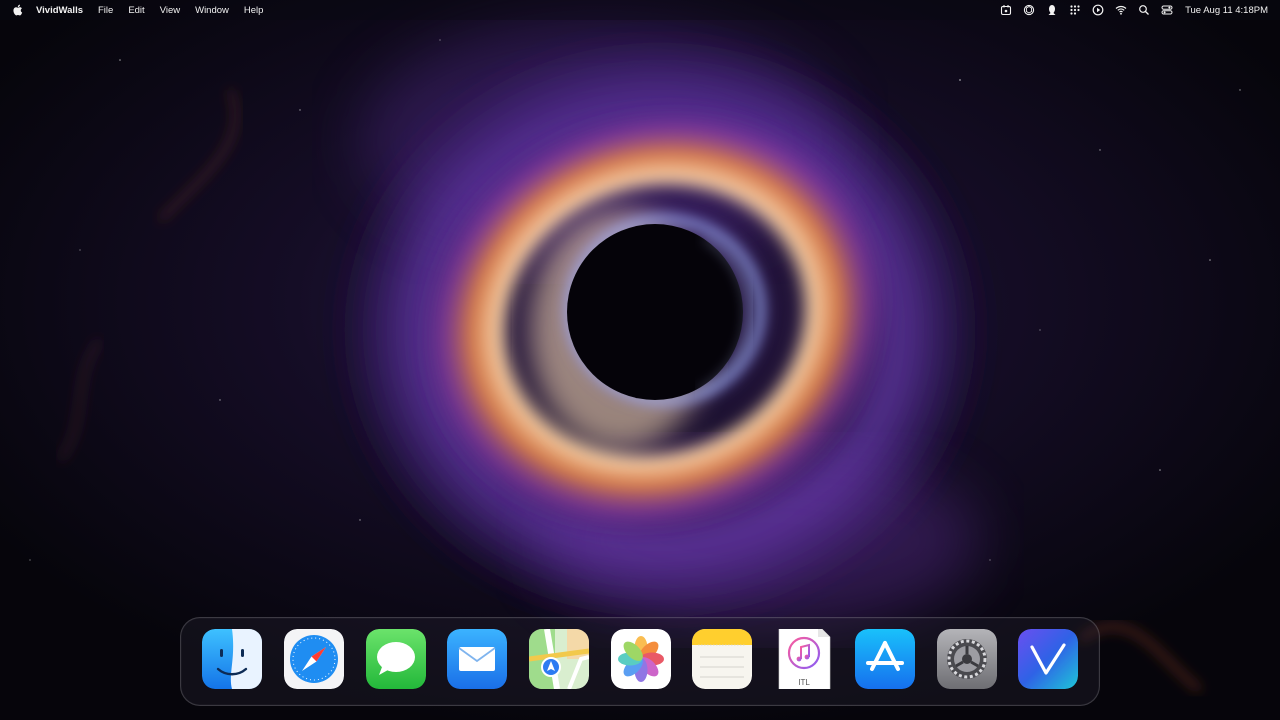  I want to click on menu-window: Window, so click(212, 10).